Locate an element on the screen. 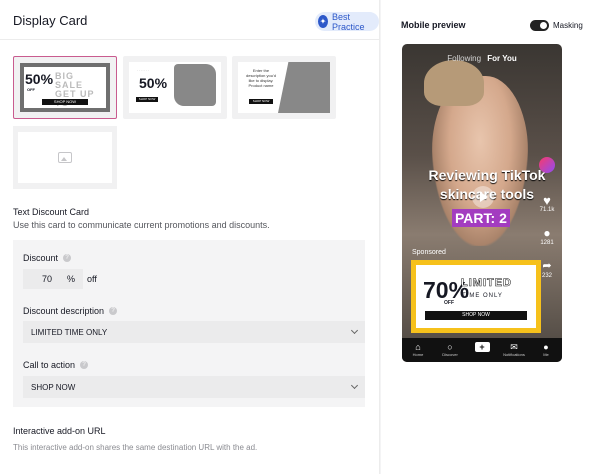  nav-home: ⌂ Home is located at coordinates (418, 349).